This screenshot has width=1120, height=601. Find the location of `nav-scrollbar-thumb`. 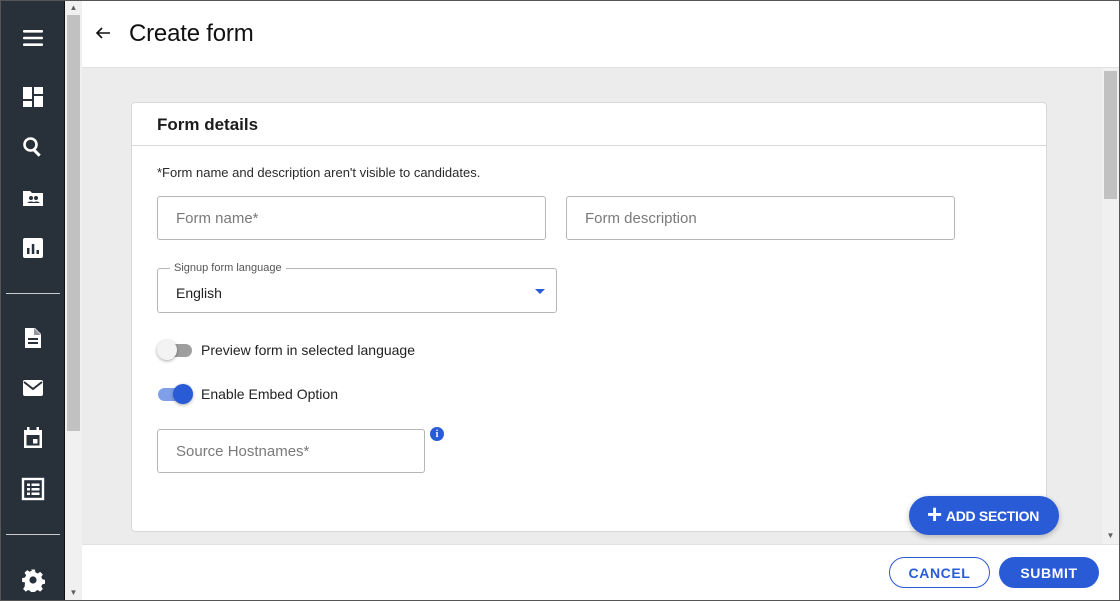

nav-scrollbar-thumb is located at coordinates (73, 223).